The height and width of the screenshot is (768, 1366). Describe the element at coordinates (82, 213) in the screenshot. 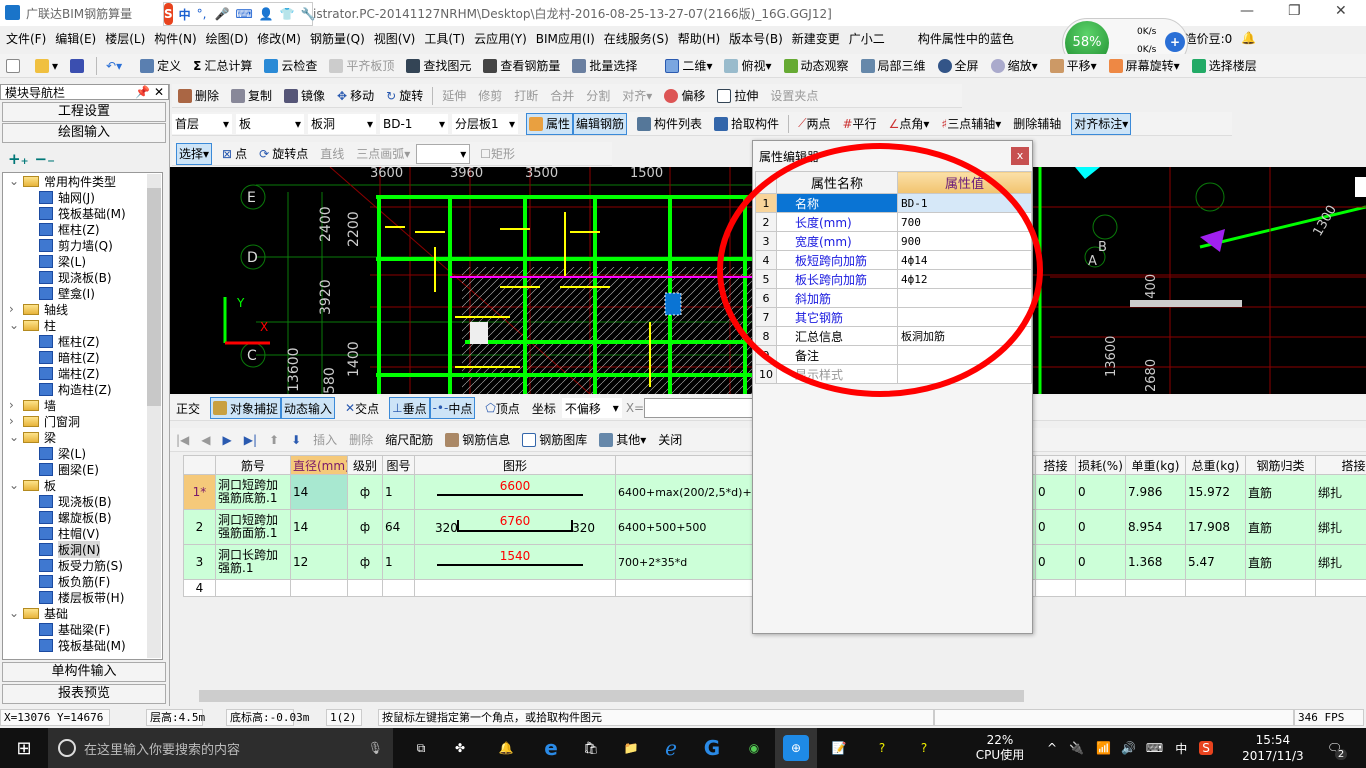

I see `tree-item: 筏板基础(M)` at that location.